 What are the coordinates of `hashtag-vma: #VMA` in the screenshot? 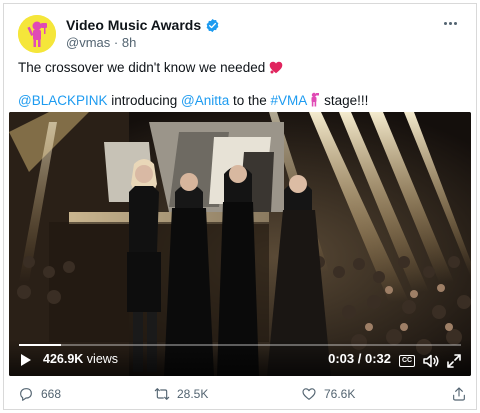 It's located at (289, 100).